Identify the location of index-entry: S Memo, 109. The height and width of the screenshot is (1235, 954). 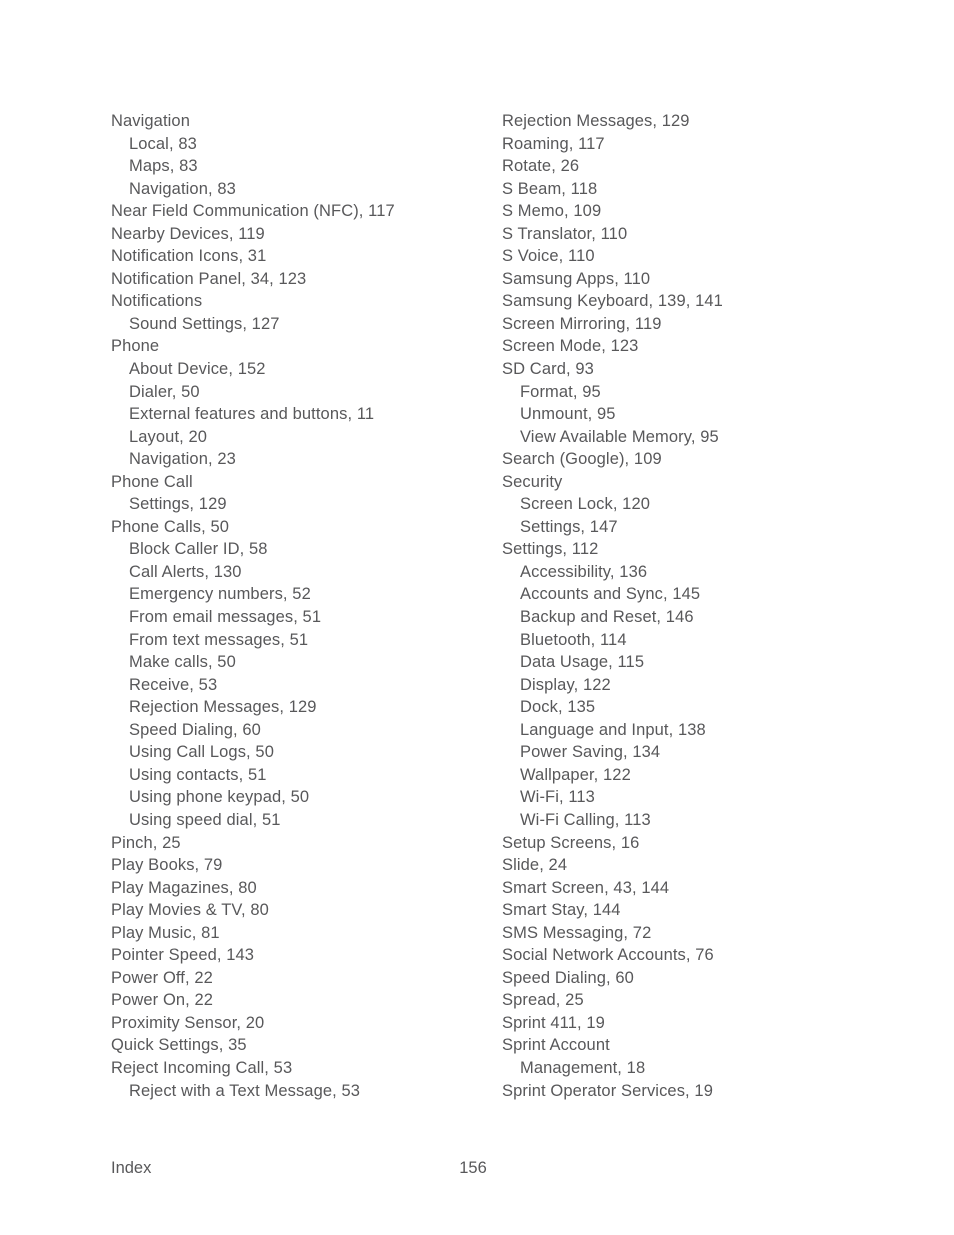
(552, 211).